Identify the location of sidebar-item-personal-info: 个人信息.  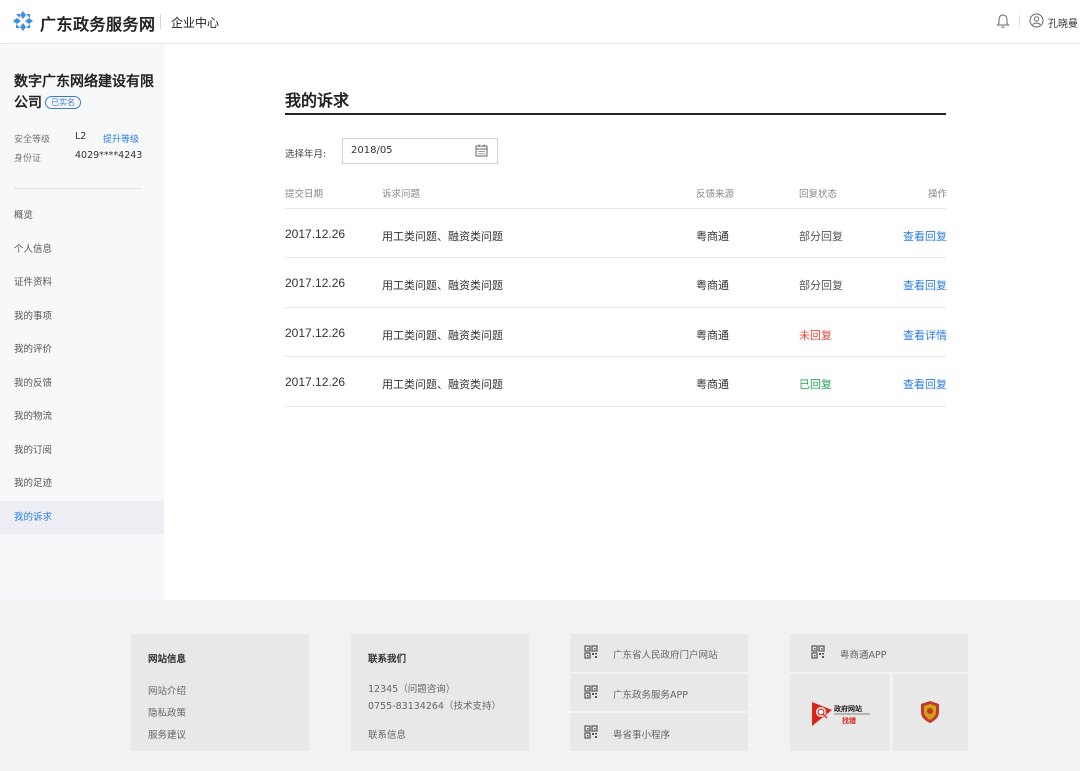
(82, 249).